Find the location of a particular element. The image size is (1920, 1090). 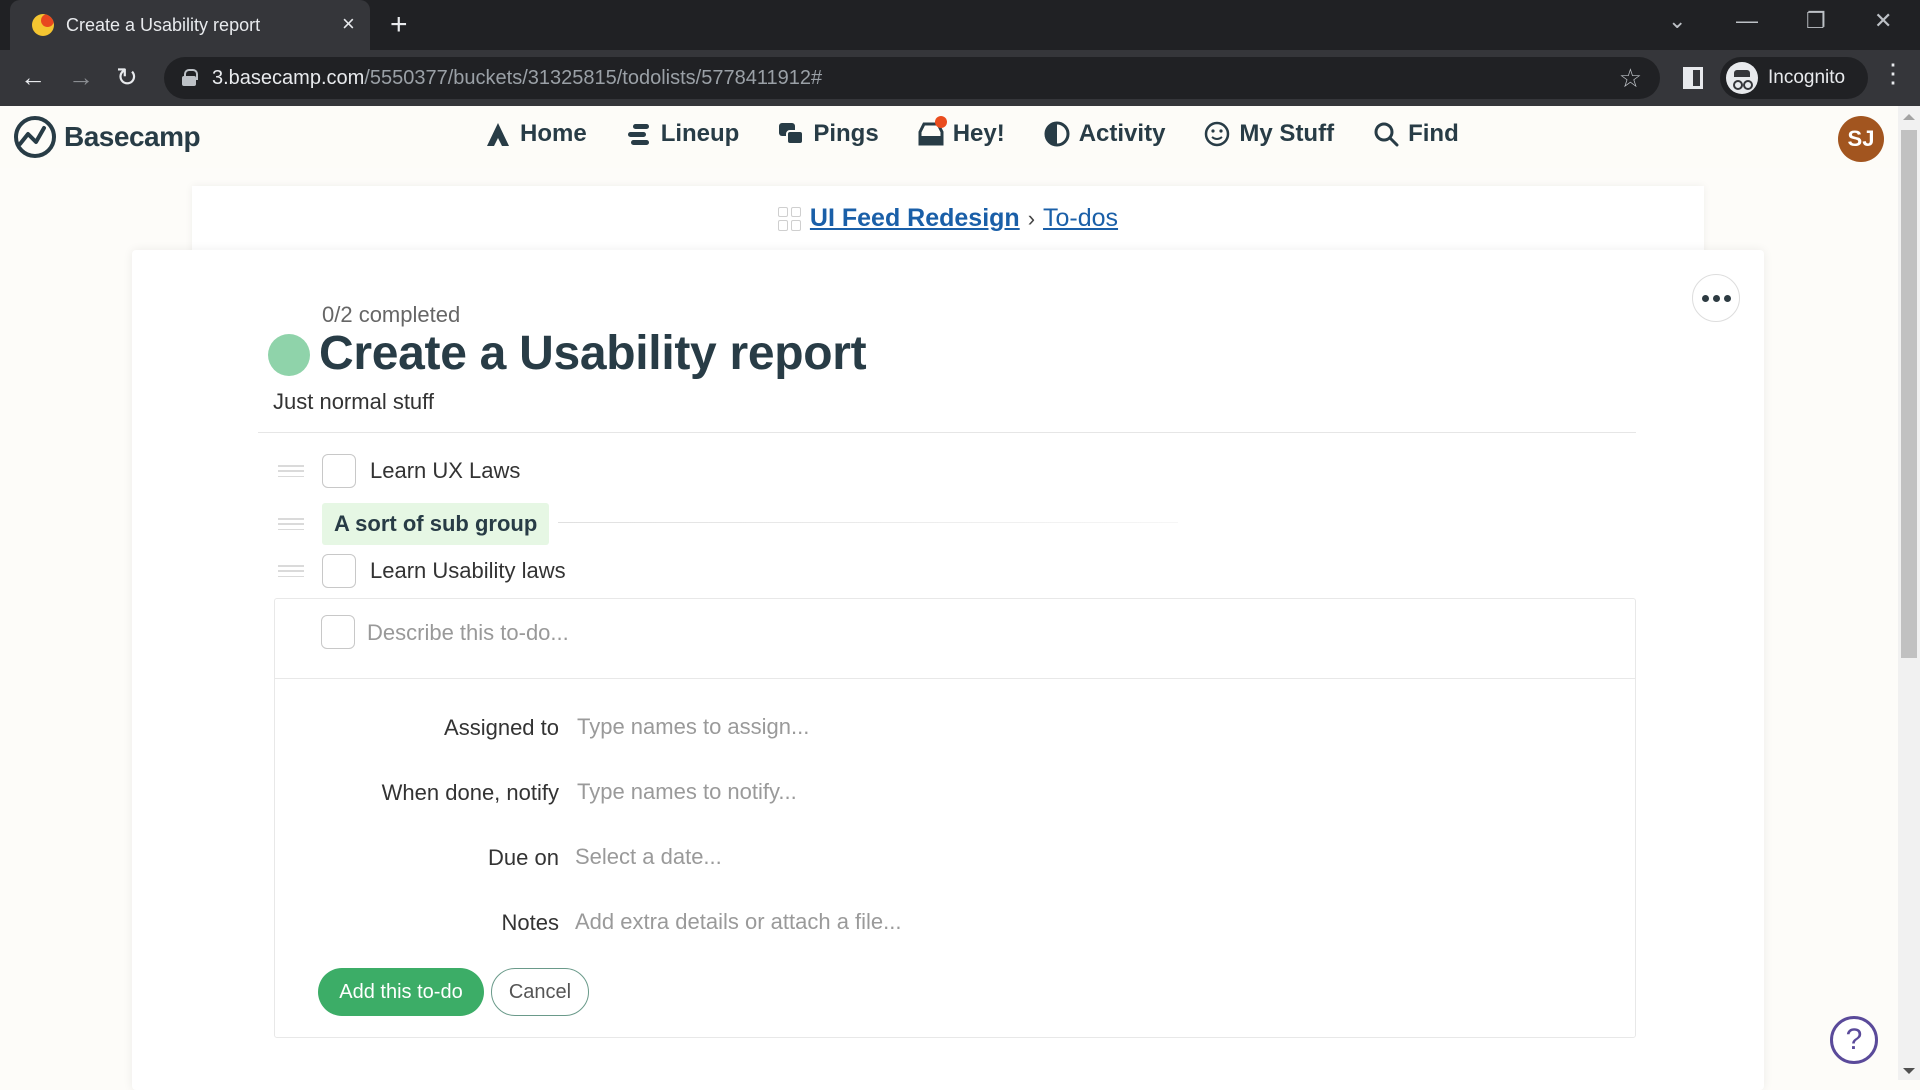

find-icon is located at coordinates (1386, 134).